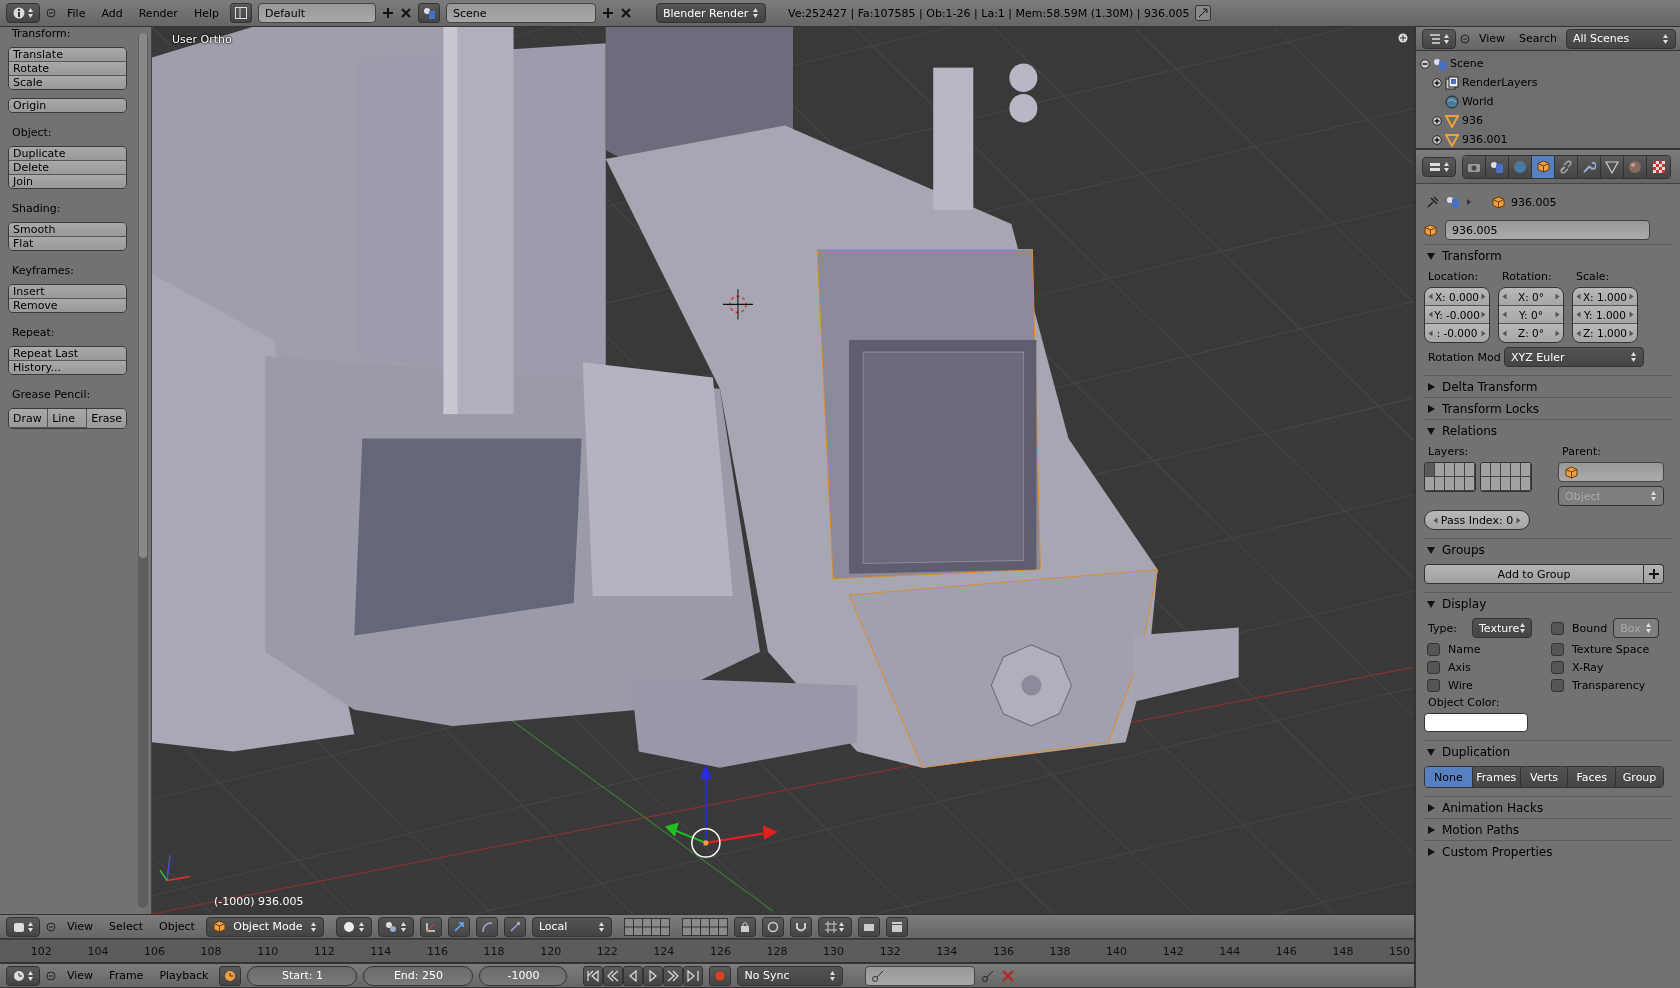 The width and height of the screenshot is (1680, 988). I want to click on layout-field: Default, so click(316, 13).